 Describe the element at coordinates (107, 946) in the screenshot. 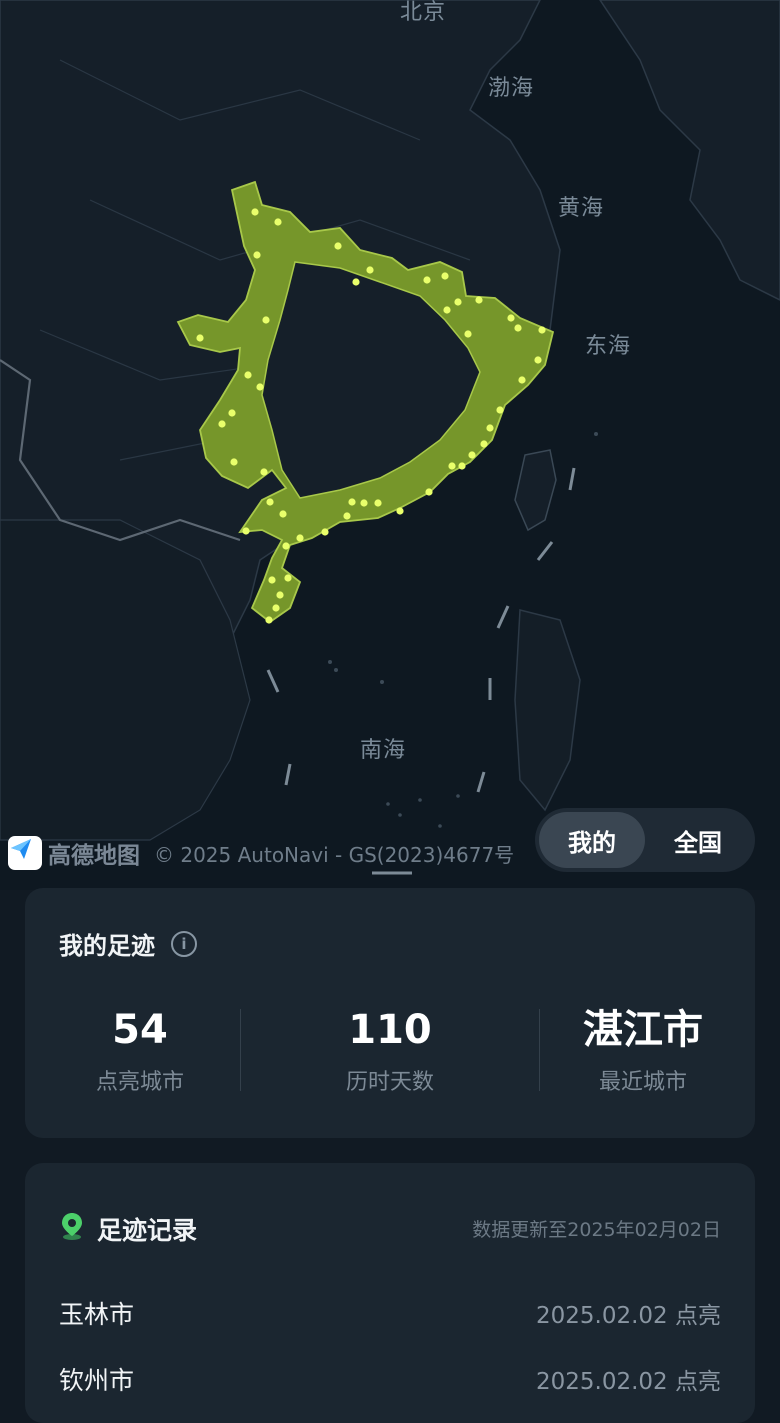

I see `my-footprint-title-text: 我的足迹` at that location.